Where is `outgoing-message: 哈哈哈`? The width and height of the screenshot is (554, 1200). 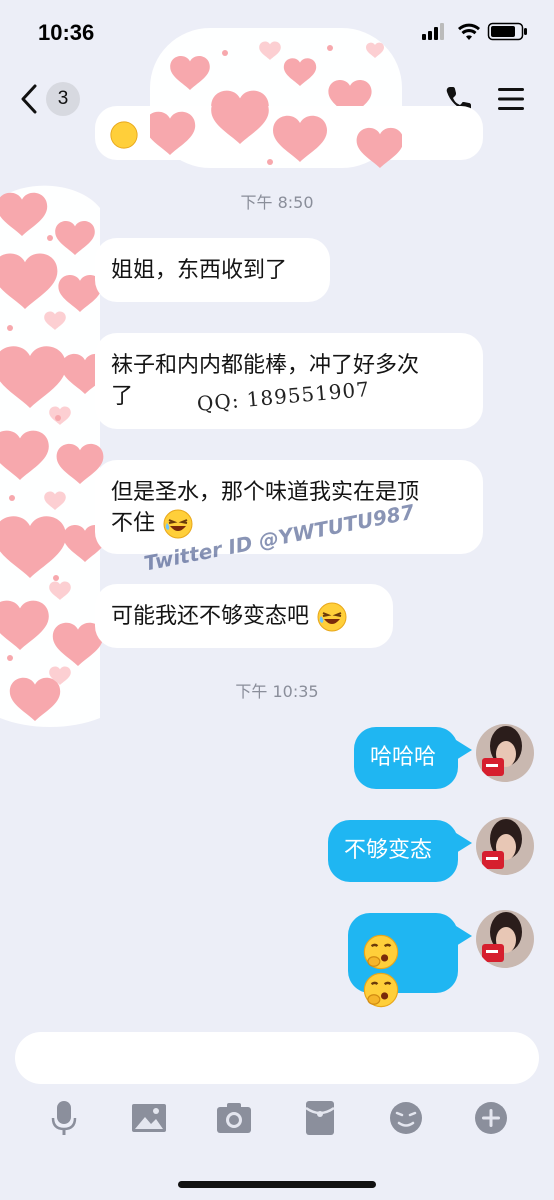 outgoing-message: 哈哈哈 is located at coordinates (406, 758).